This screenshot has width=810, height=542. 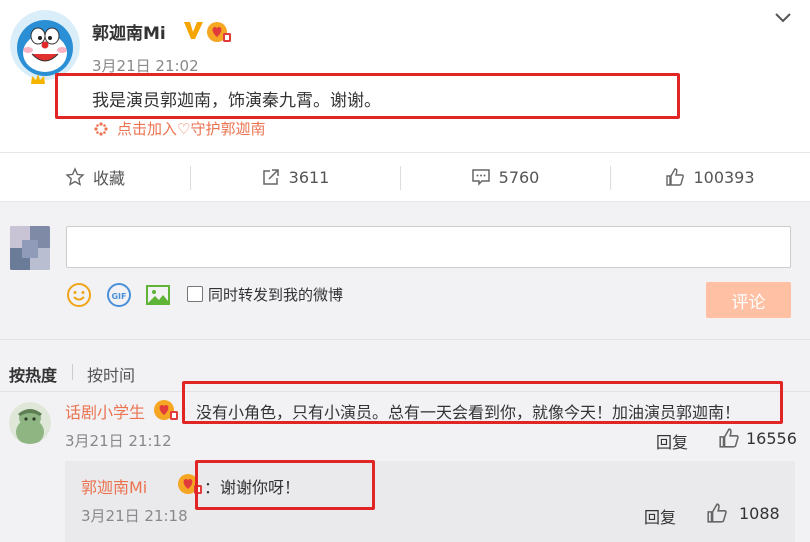 What do you see at coordinates (430, 501) in the screenshot?
I see `reply-box` at bounding box center [430, 501].